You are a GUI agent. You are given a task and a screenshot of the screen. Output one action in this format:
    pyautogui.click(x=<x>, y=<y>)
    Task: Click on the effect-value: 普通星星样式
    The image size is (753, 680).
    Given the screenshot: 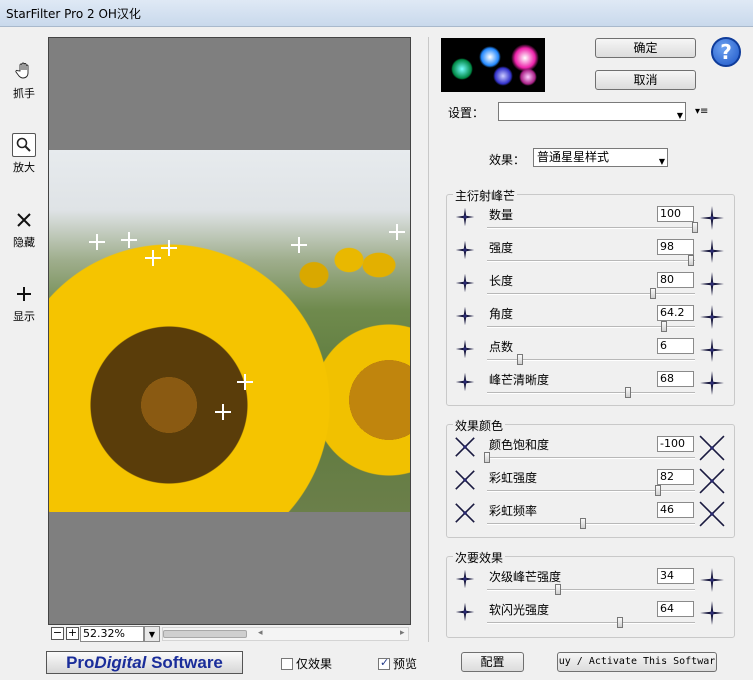 What is the action you would take?
    pyautogui.click(x=573, y=157)
    